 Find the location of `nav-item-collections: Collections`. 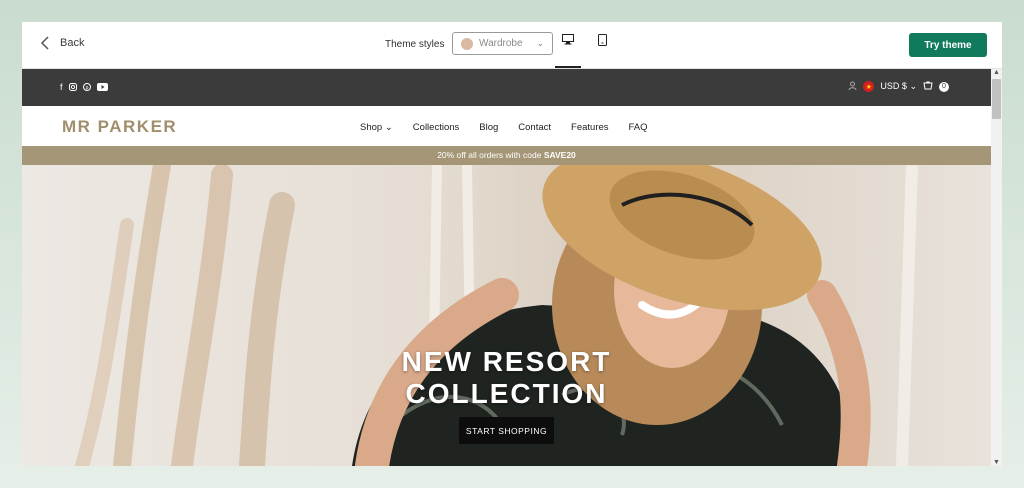

nav-item-collections: Collections is located at coordinates (436, 127).